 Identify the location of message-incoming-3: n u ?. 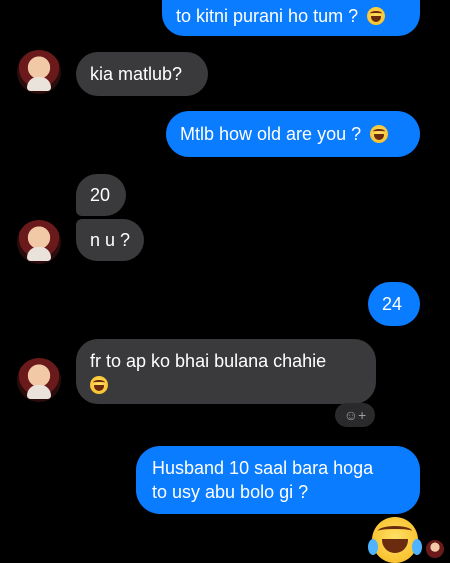
(110, 240).